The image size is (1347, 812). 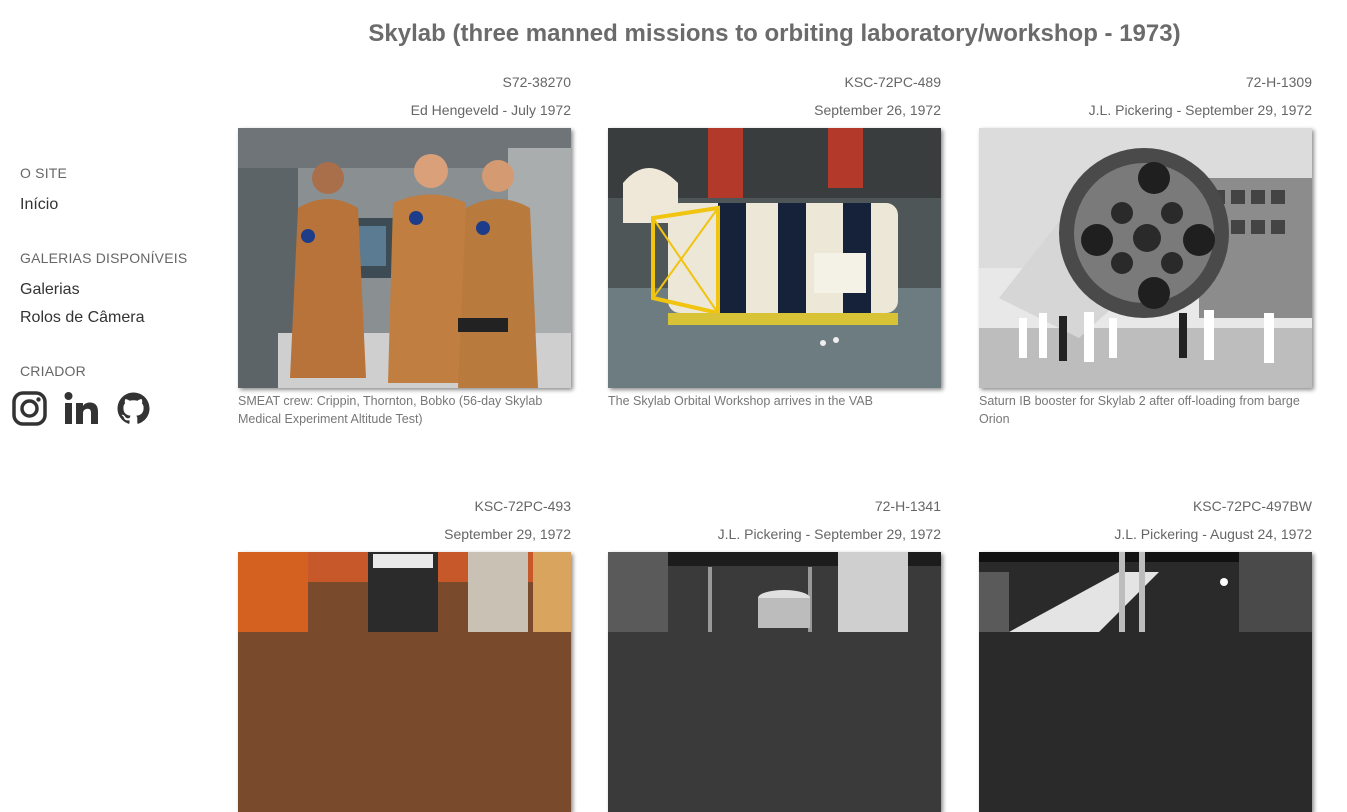 I want to click on nav-link-home: Início, so click(x=39, y=205).